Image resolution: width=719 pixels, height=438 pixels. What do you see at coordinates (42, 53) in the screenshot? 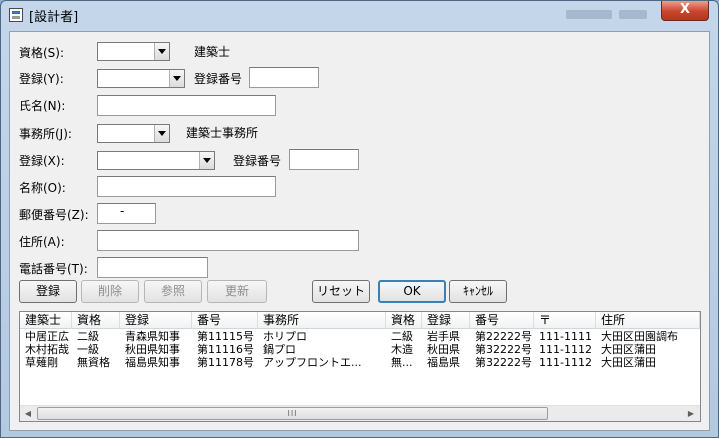
I see `qualification-label: 資格(S):` at bounding box center [42, 53].